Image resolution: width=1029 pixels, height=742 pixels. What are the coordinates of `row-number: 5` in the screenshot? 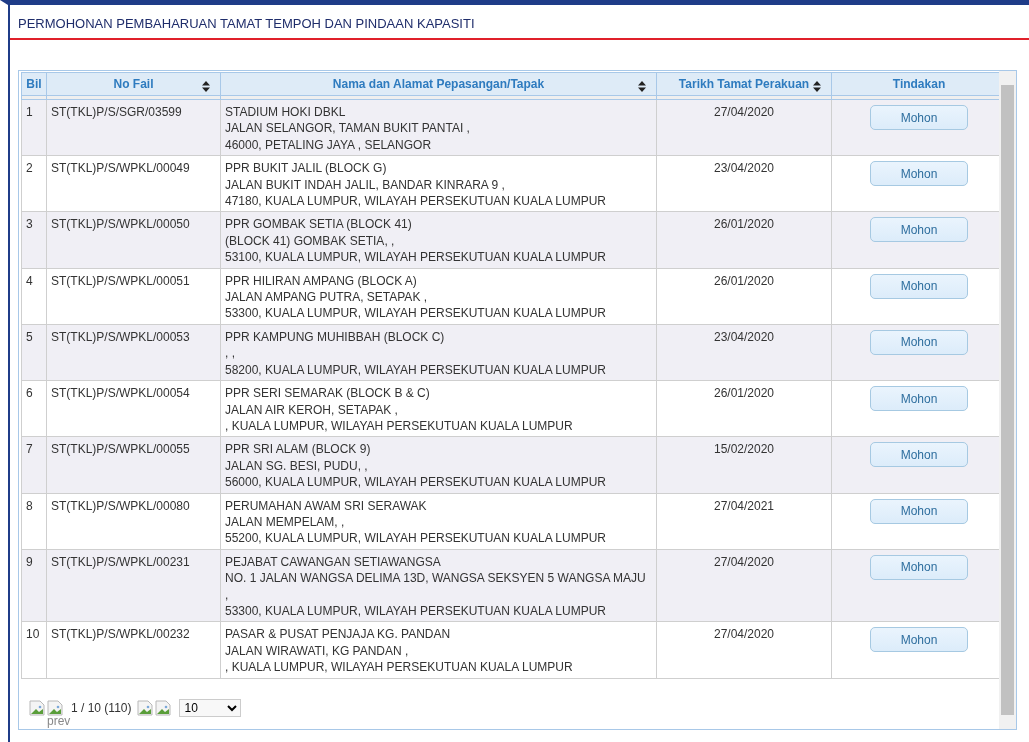 It's located at (29, 336).